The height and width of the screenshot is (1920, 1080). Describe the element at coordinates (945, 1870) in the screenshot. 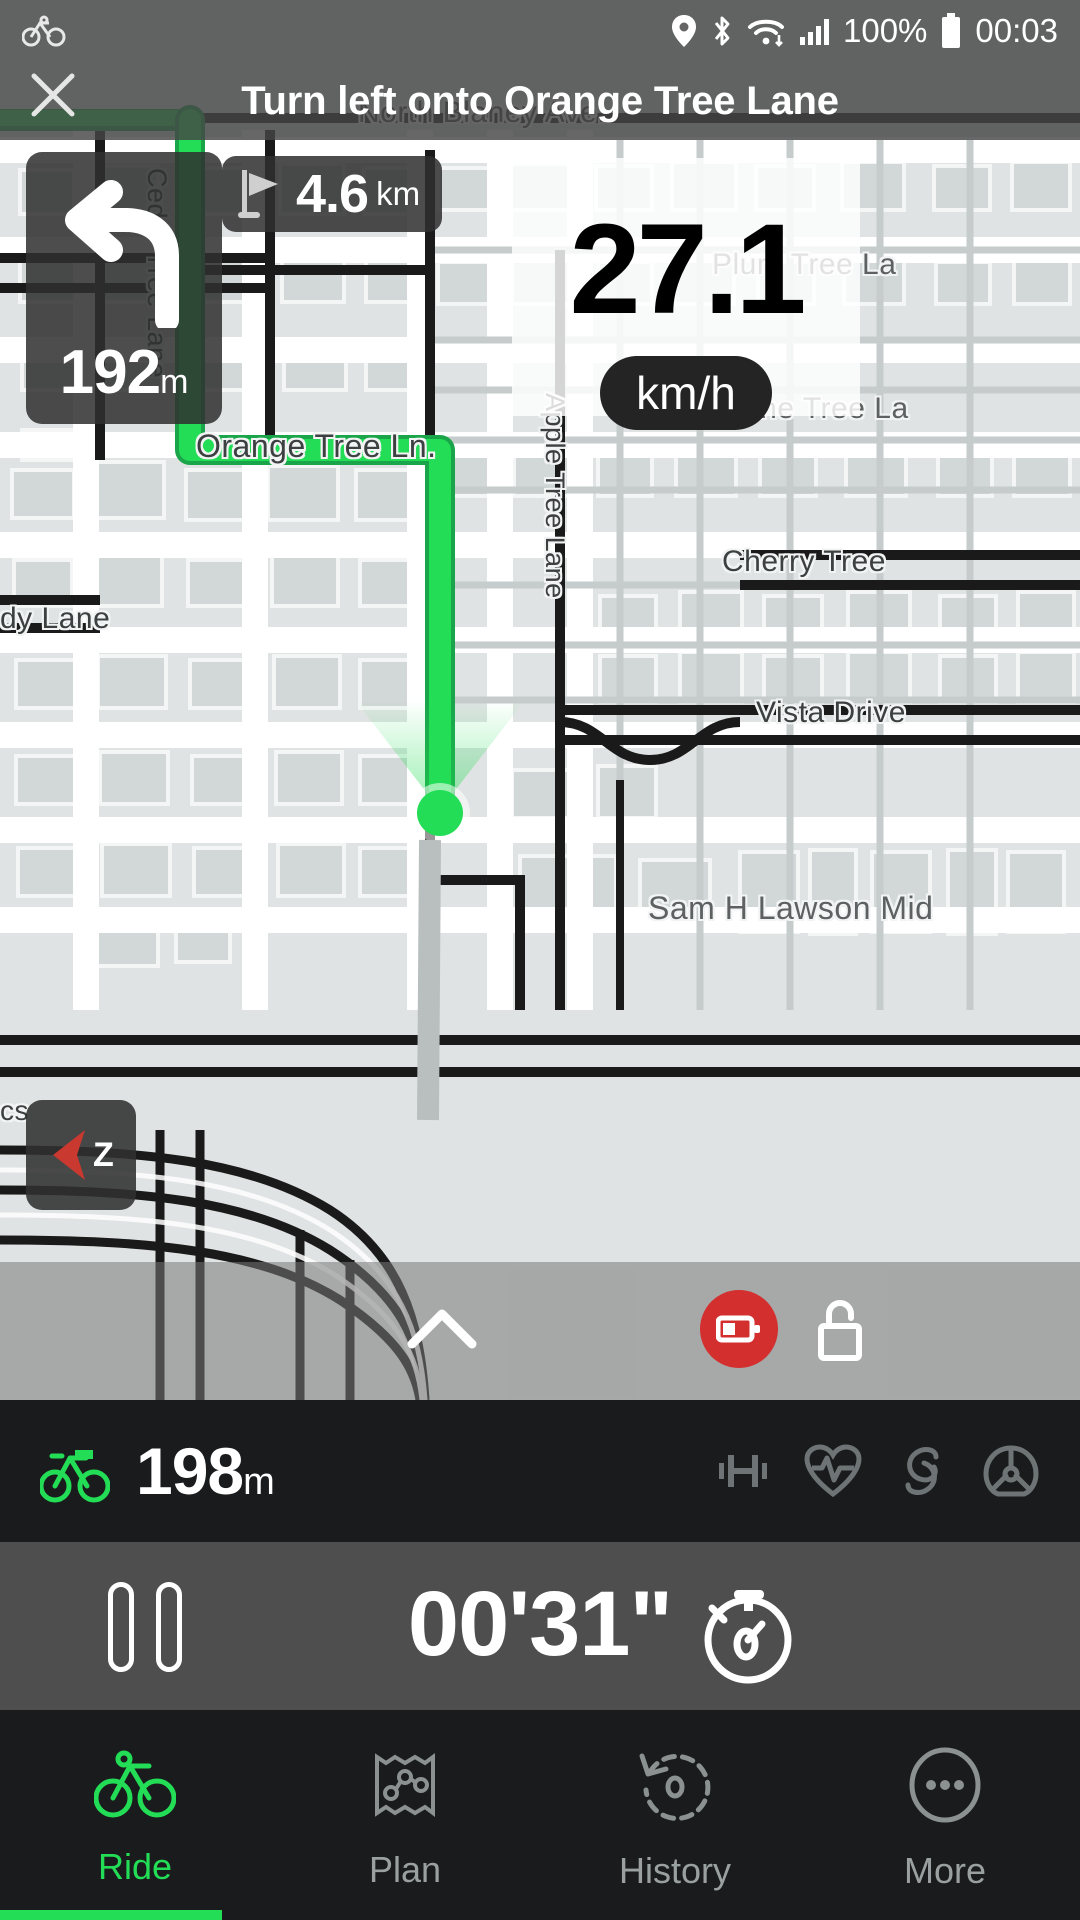

I see `nav-label-more: More` at that location.